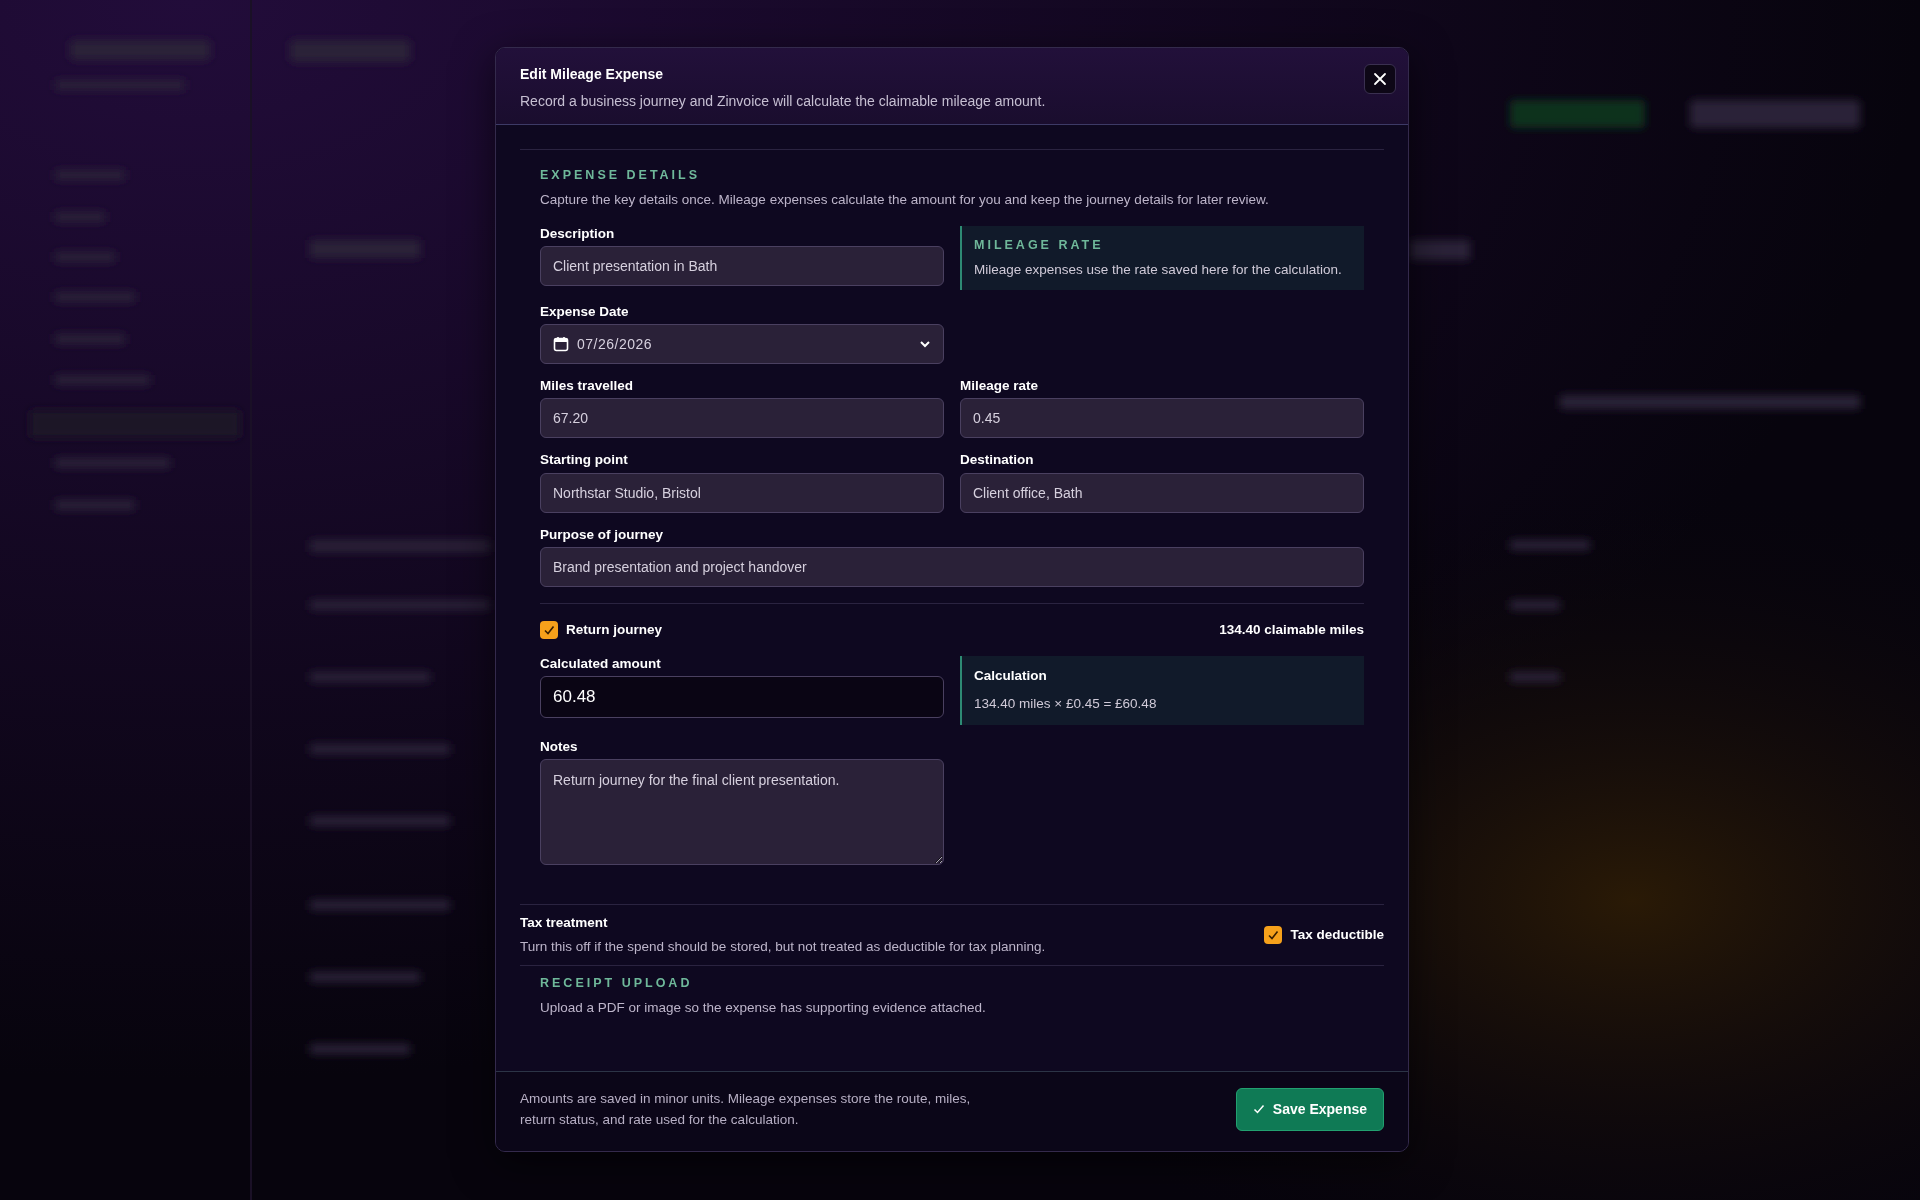 The width and height of the screenshot is (1920, 1200). Describe the element at coordinates (621, 175) in the screenshot. I see `section-heading: EXPENSE DETAILS` at that location.